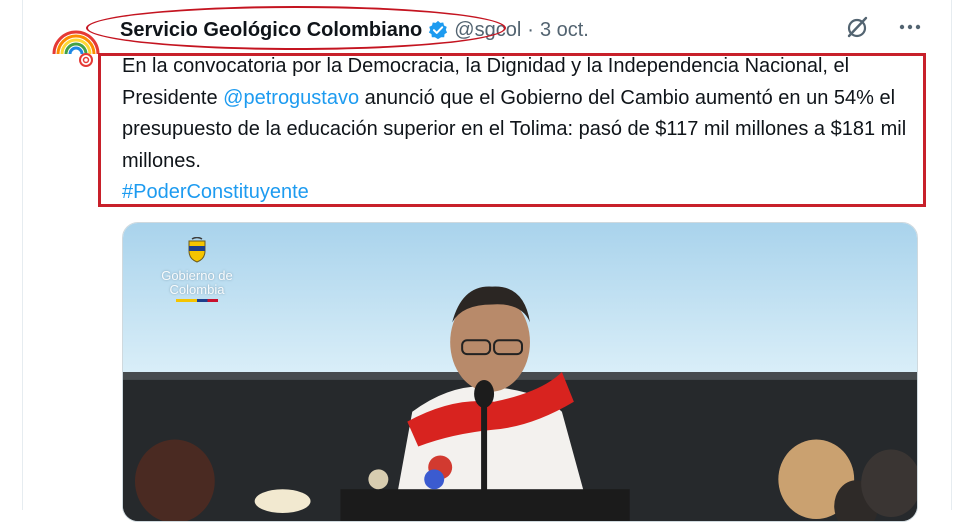 The width and height of the screenshot is (975, 522). What do you see at coordinates (438, 30) in the screenshot?
I see `verified-badge-icon` at bounding box center [438, 30].